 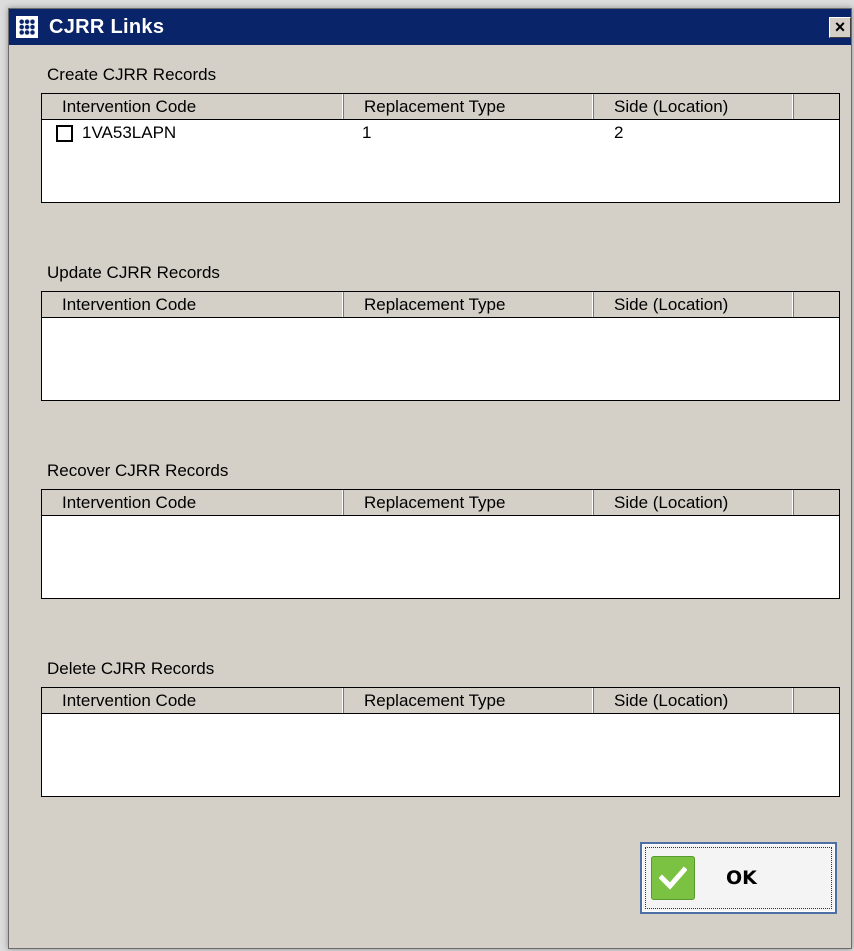 I want to click on list-item: 1VA53LAPN 1 2, so click(x=440, y=133).